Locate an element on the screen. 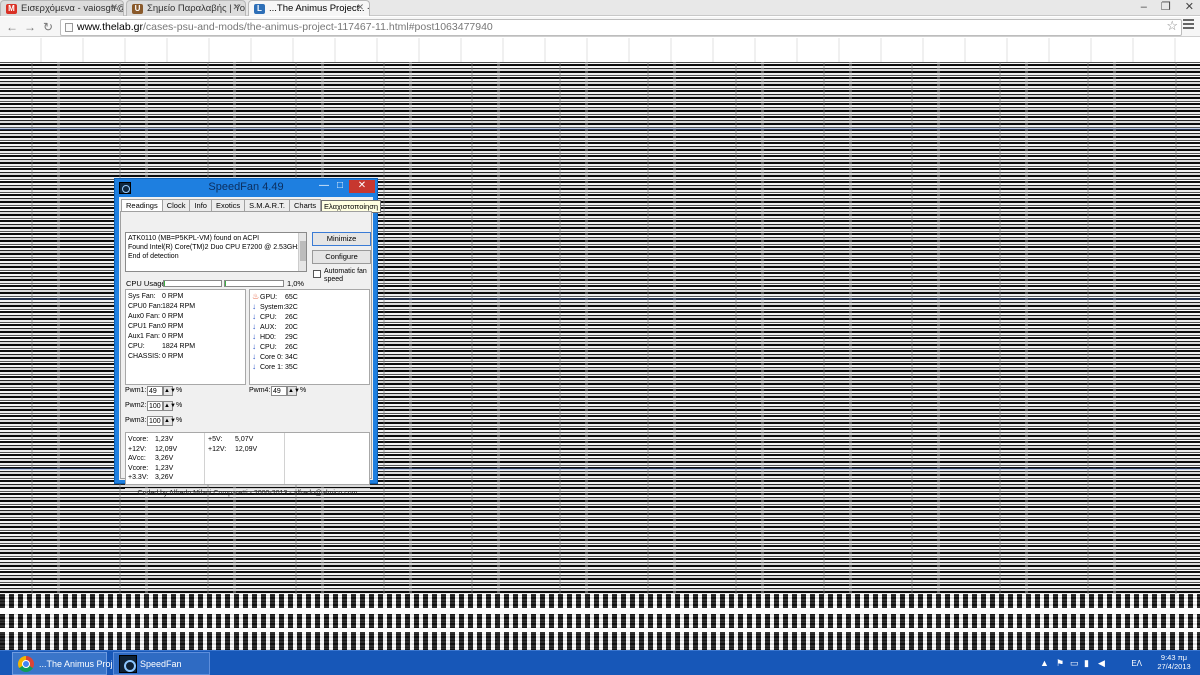  fan-label: Aux0 Fan: is located at coordinates (144, 316).